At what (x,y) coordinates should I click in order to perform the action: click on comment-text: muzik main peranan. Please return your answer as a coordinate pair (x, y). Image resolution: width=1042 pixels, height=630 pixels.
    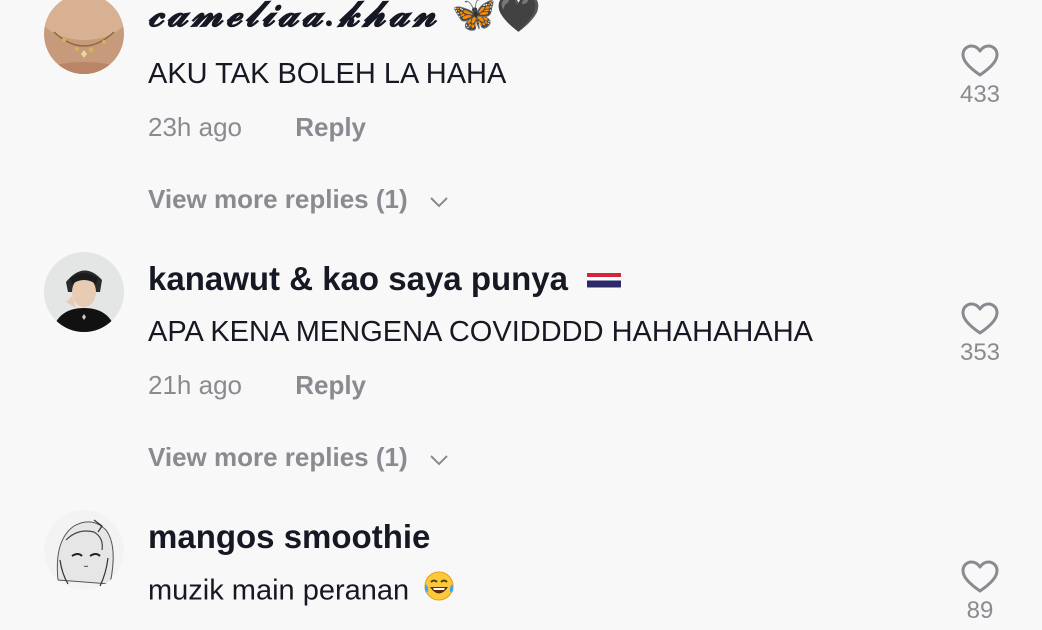
    Looking at the image, I should click on (301, 589).